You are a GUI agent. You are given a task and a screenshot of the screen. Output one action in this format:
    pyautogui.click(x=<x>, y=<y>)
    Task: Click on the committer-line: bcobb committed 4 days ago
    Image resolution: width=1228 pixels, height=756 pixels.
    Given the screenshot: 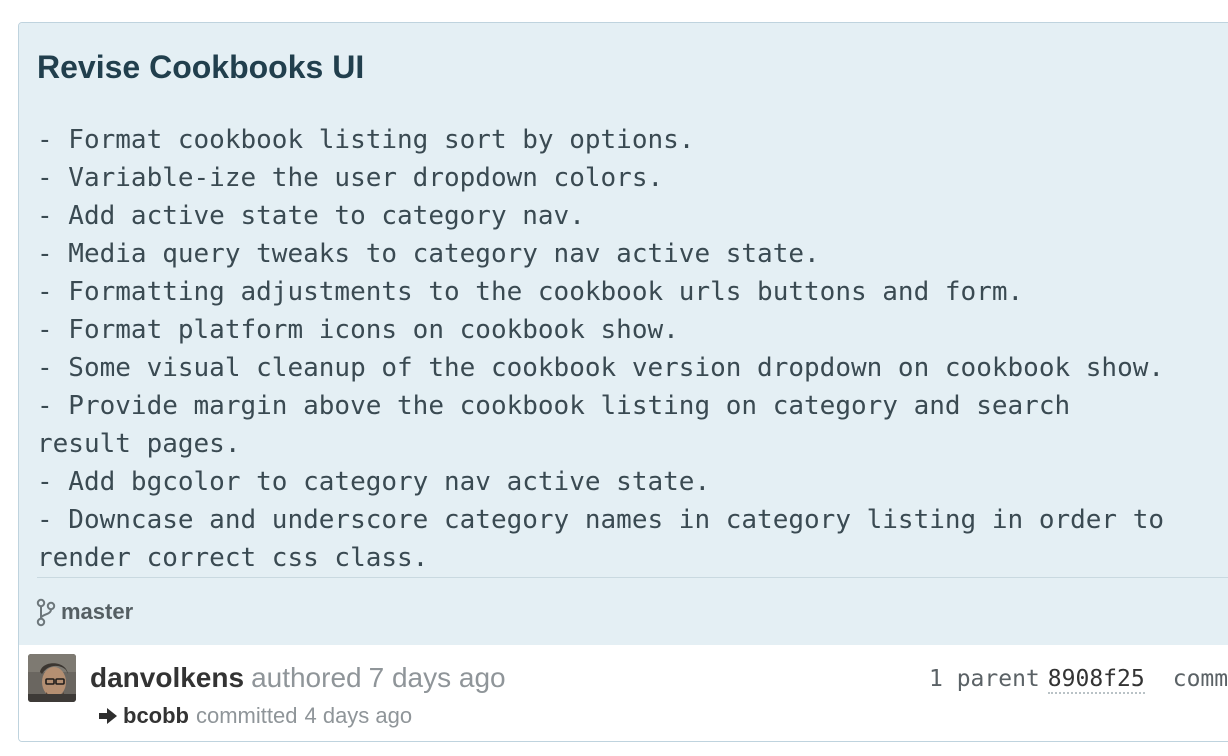 What is the action you would take?
    pyautogui.click(x=254, y=716)
    